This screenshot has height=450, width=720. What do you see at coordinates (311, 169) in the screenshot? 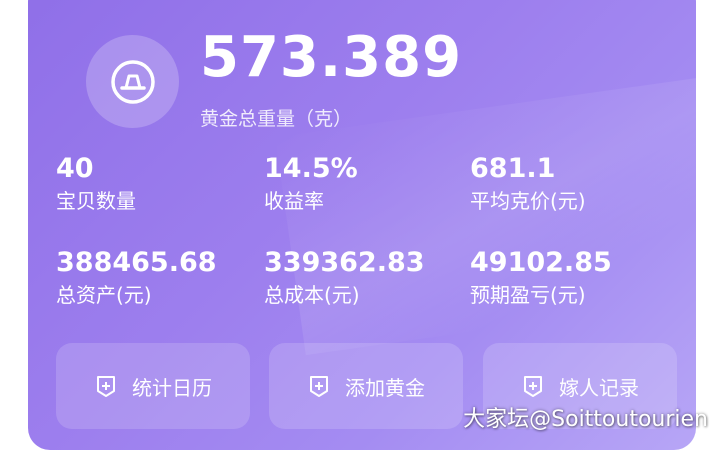
I see `stat-value: 14.5%` at bounding box center [311, 169].